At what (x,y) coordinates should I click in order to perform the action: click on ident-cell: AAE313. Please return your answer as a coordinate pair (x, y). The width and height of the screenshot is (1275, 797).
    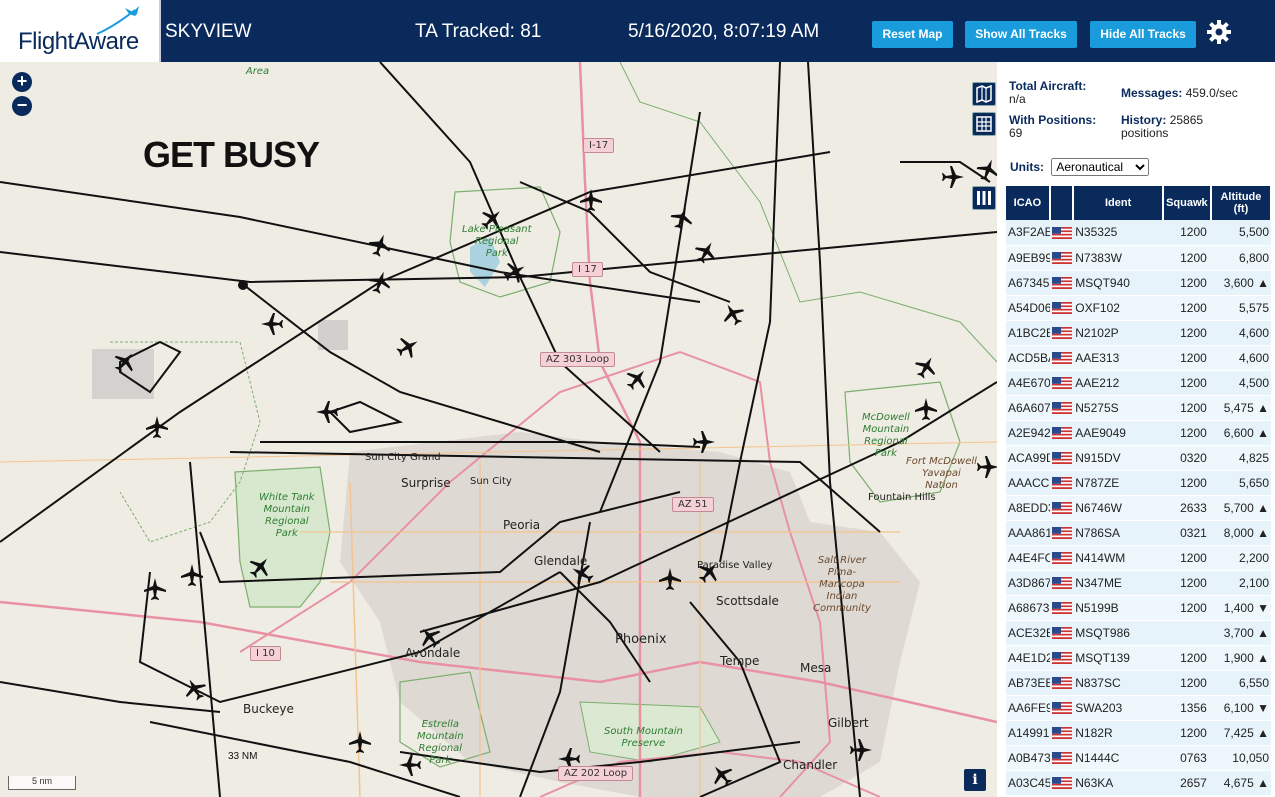
    Looking at the image, I should click on (1118, 358).